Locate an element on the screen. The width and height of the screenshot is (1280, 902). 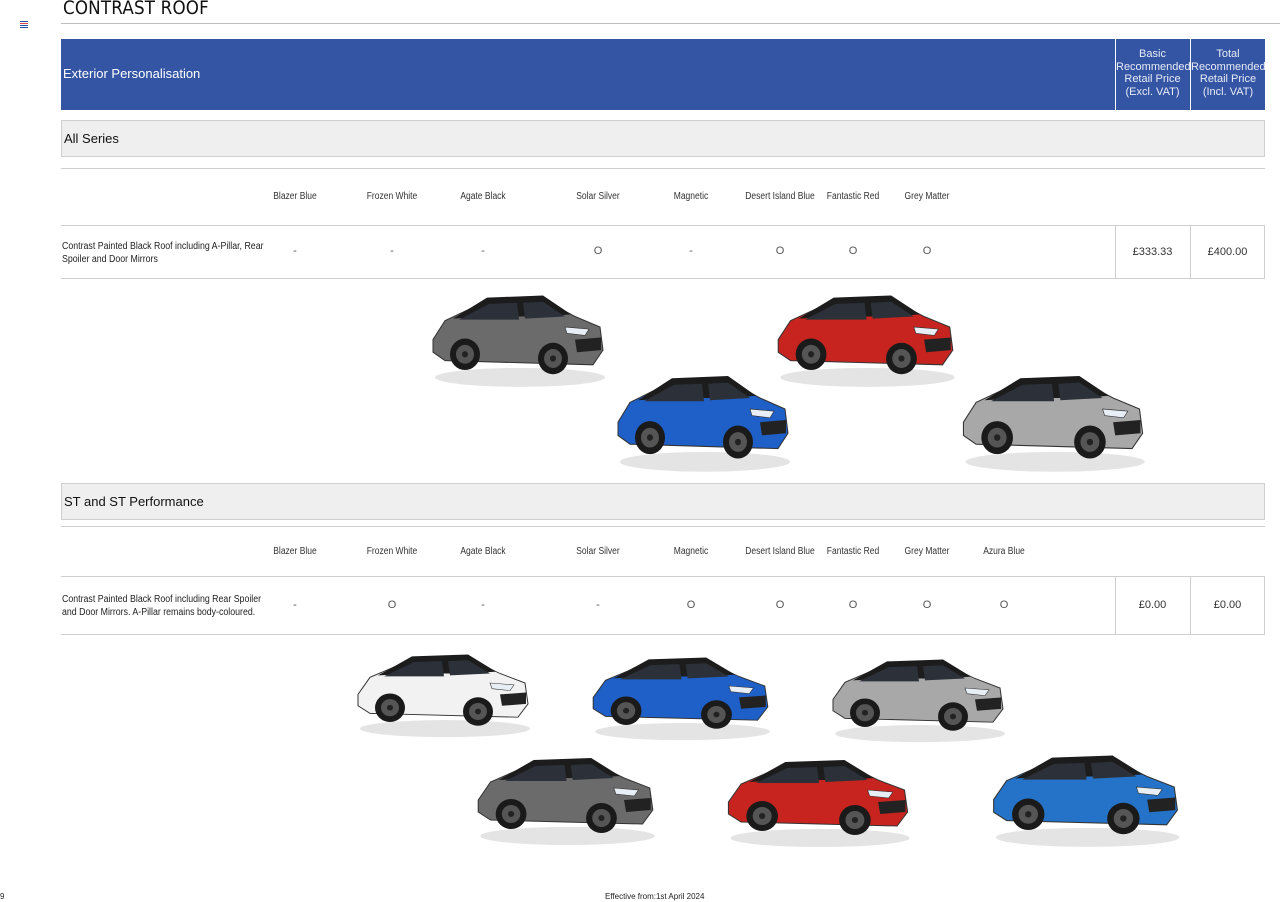
total-price: £0.00 is located at coordinates (1227, 605).